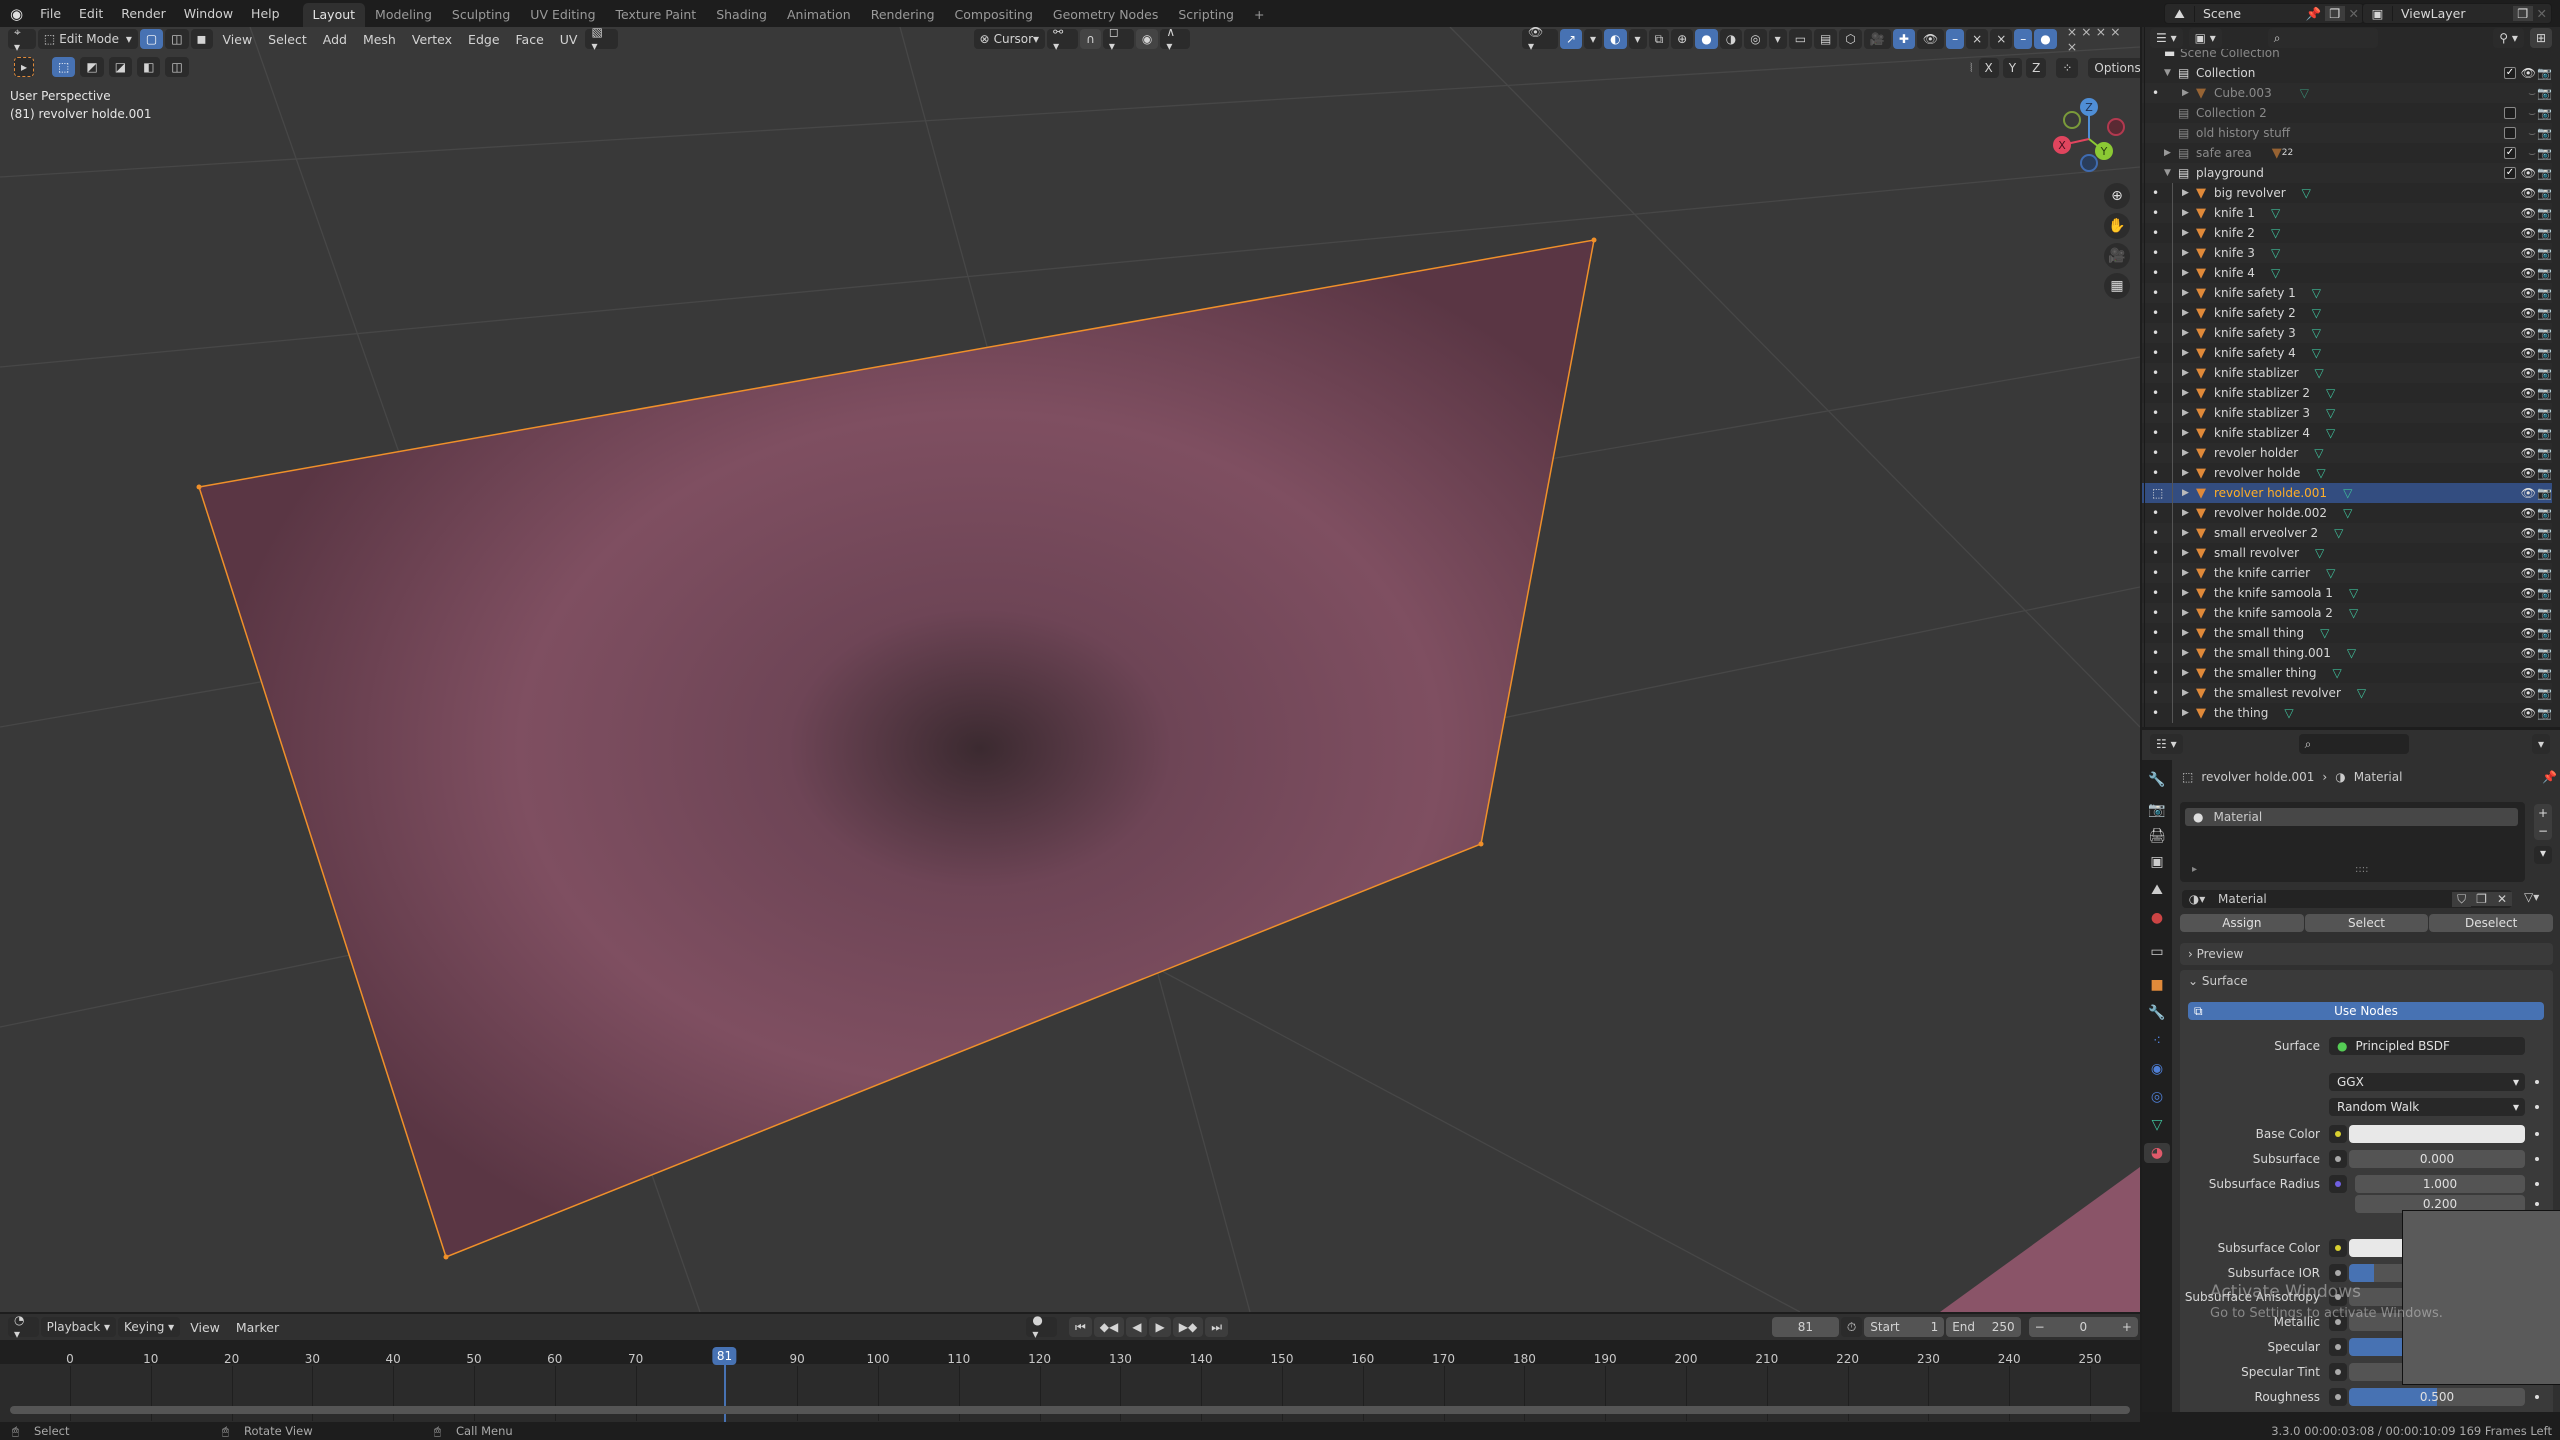 This screenshot has width=2560, height=1440. What do you see at coordinates (238, 39) in the screenshot?
I see `menu-view: View` at bounding box center [238, 39].